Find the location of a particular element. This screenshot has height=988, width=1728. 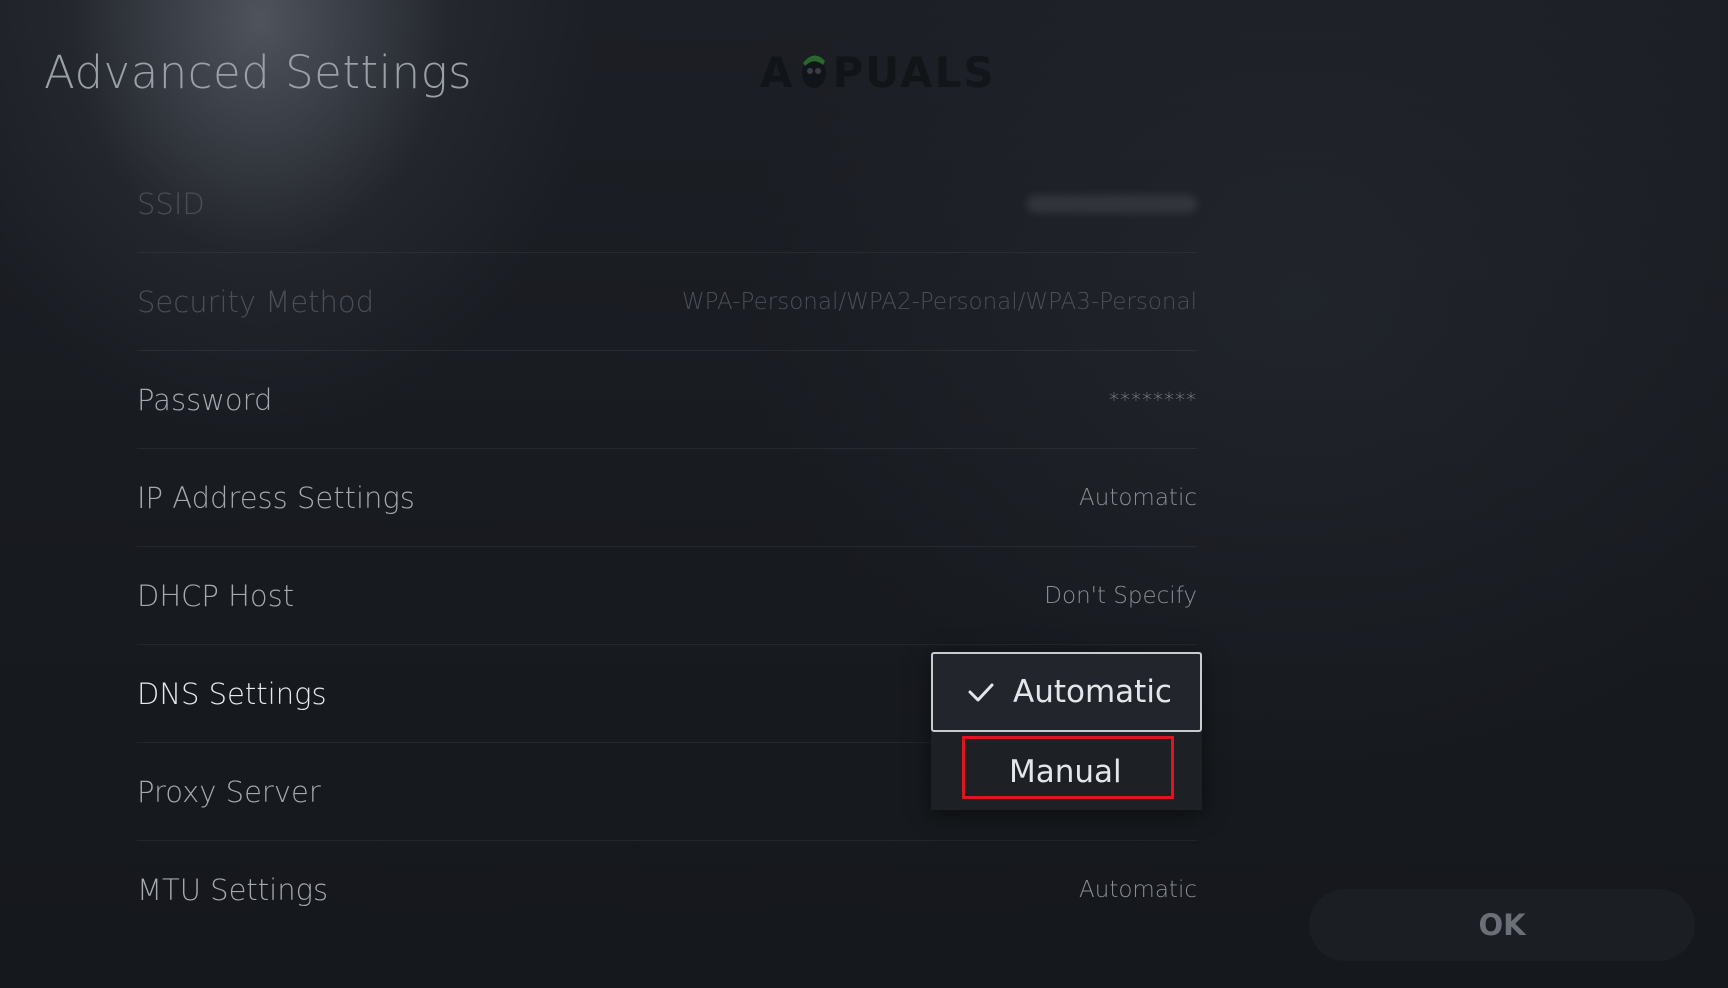

setting-label: DNS Settings is located at coordinates (232, 693).